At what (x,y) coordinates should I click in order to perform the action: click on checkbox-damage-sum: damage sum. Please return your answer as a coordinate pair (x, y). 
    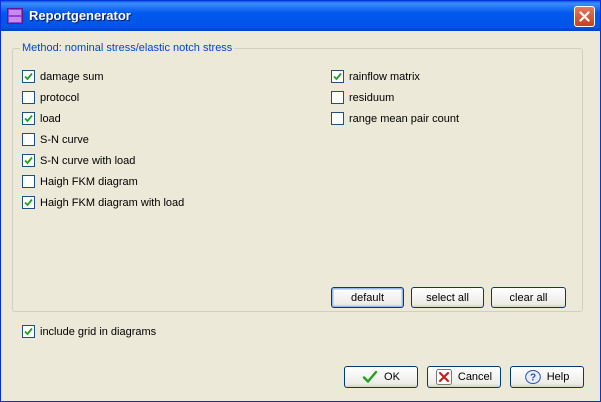
    Looking at the image, I should click on (63, 76).